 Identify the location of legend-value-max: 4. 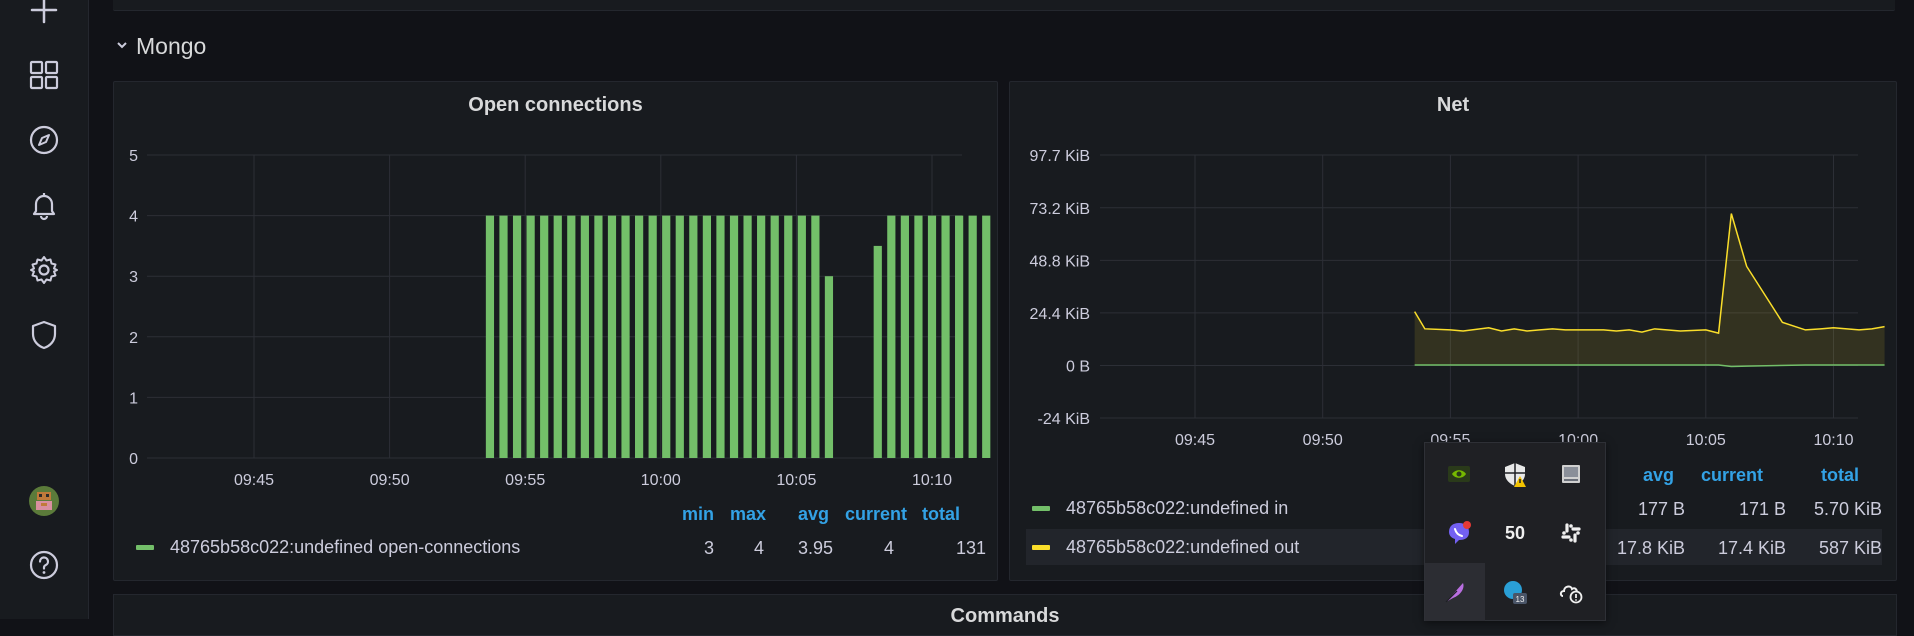
(758, 548).